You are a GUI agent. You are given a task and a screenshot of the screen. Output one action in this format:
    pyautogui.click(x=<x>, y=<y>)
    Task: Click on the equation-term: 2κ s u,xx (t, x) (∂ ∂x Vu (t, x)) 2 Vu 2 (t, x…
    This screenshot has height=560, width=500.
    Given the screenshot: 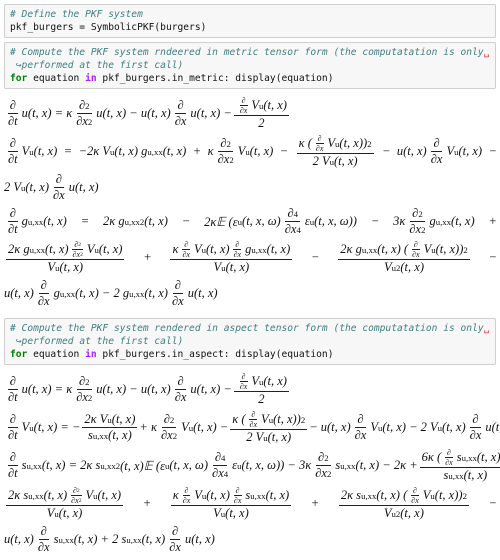 What is the action you would take?
    pyautogui.click(x=404, y=503)
    